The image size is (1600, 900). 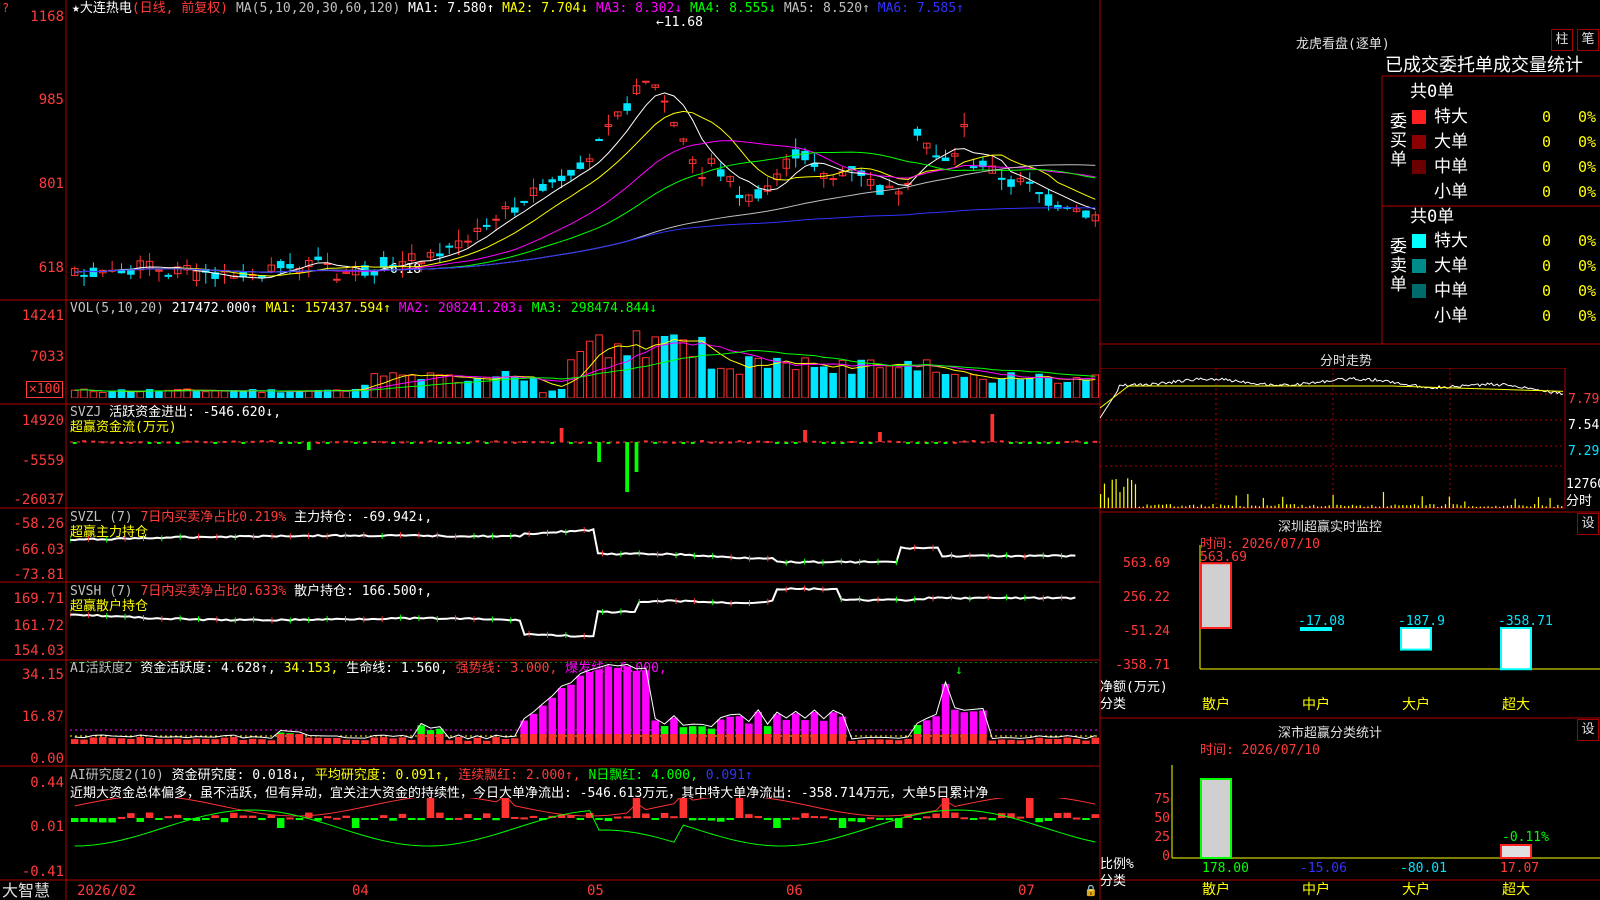 What do you see at coordinates (1343, 44) in the screenshot?
I see `longhu-title: 龙虎看盘(逐单)` at bounding box center [1343, 44].